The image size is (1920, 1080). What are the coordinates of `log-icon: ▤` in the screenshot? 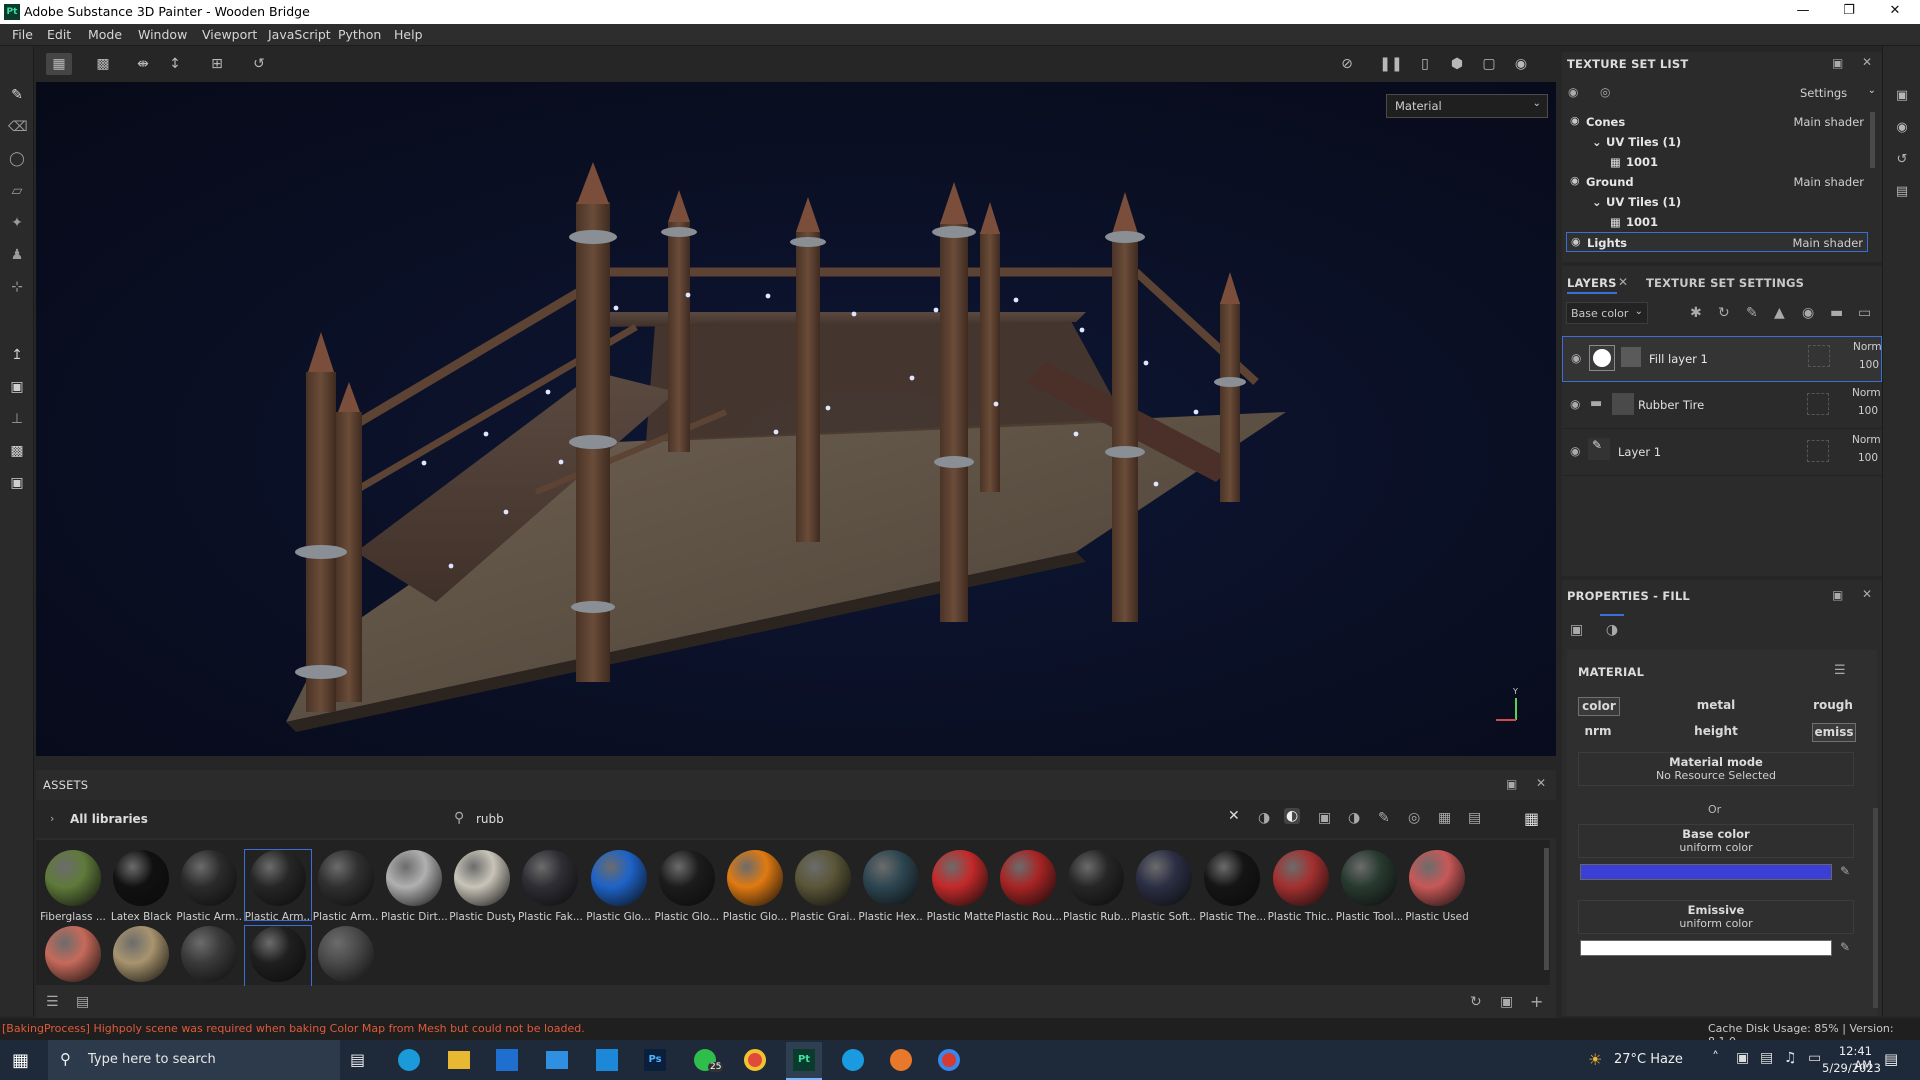 It's located at (1902, 192).